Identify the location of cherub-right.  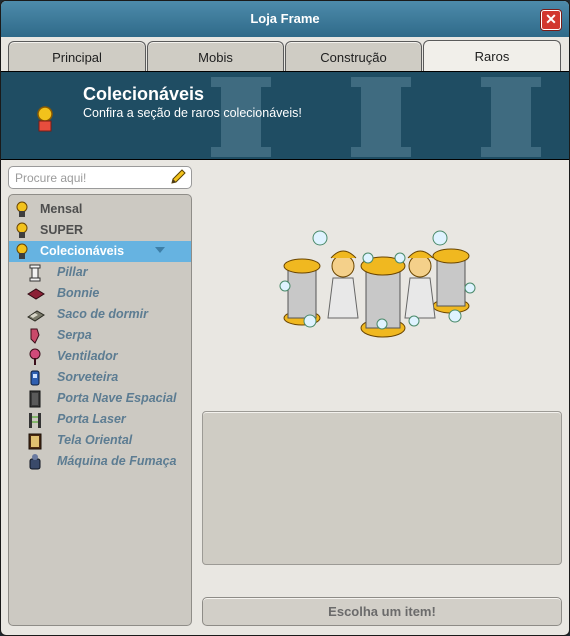
(420, 284).